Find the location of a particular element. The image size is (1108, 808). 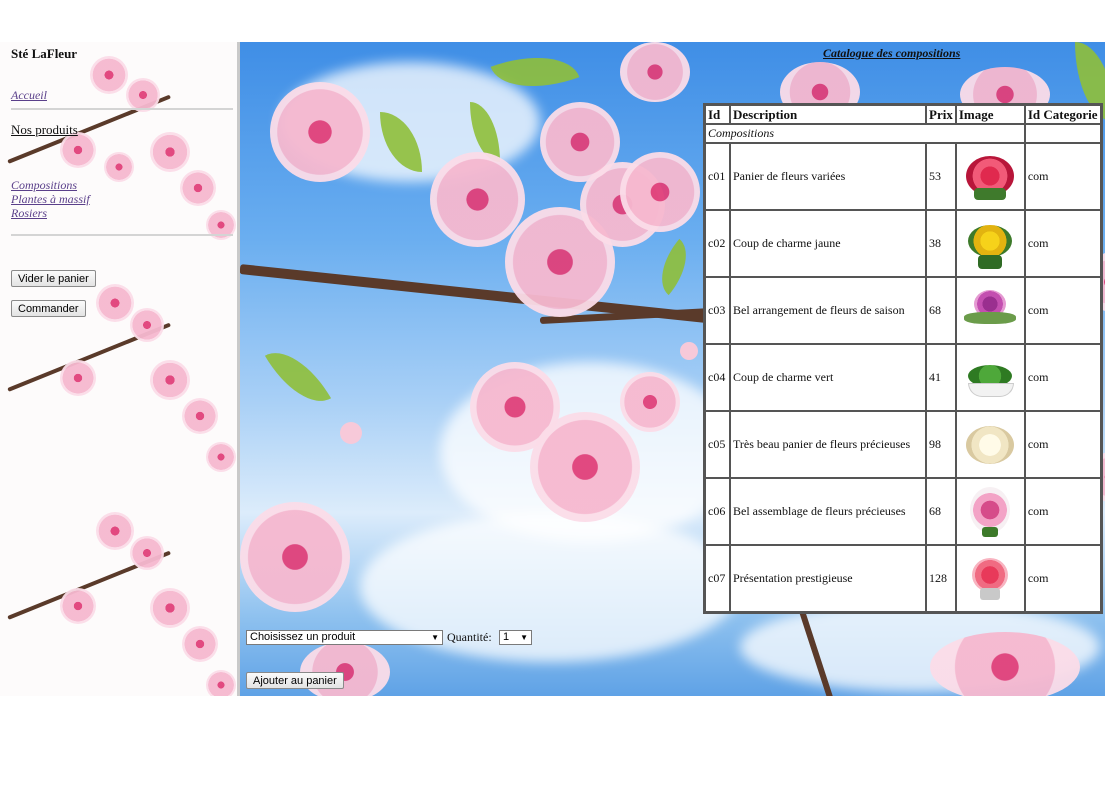

pink-rose-bouquet-icon is located at coordinates (990, 579).